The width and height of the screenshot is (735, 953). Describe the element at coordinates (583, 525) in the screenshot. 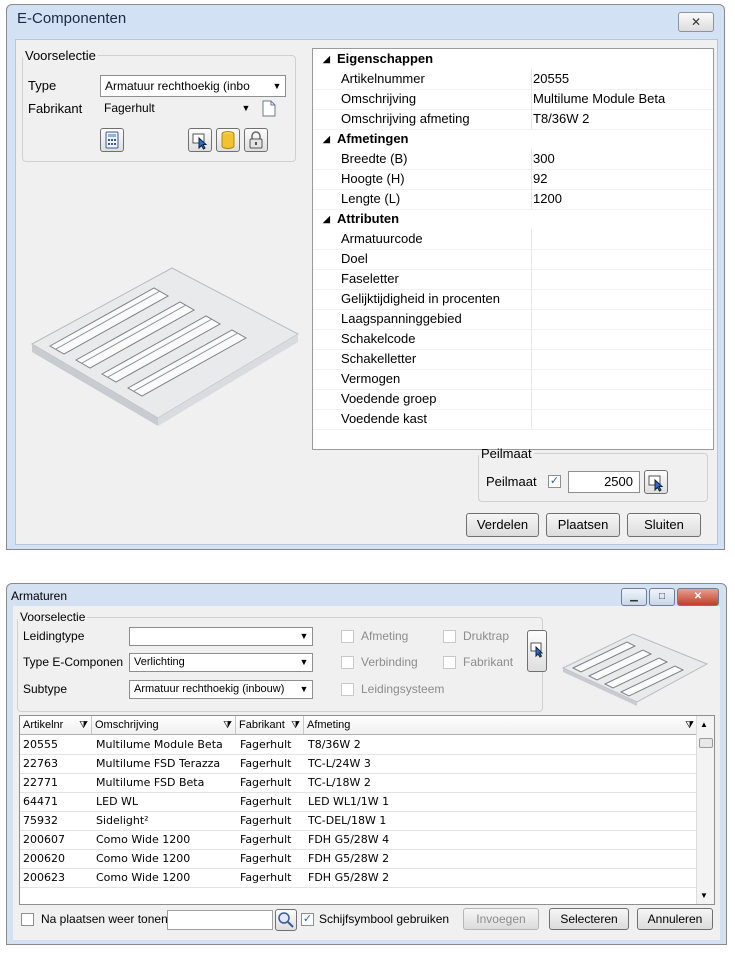

I see `place-button: Plaatsen` at that location.